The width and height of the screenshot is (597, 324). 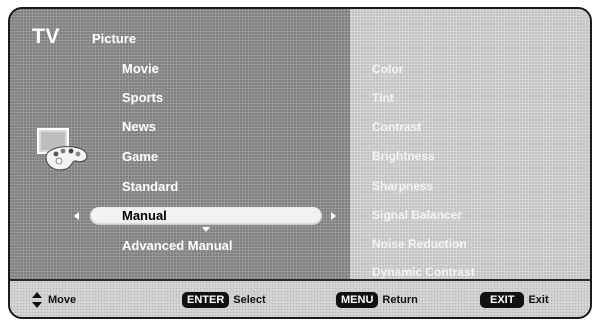 What do you see at coordinates (144, 215) in the screenshot?
I see `picture-mode-manual: Manual` at bounding box center [144, 215].